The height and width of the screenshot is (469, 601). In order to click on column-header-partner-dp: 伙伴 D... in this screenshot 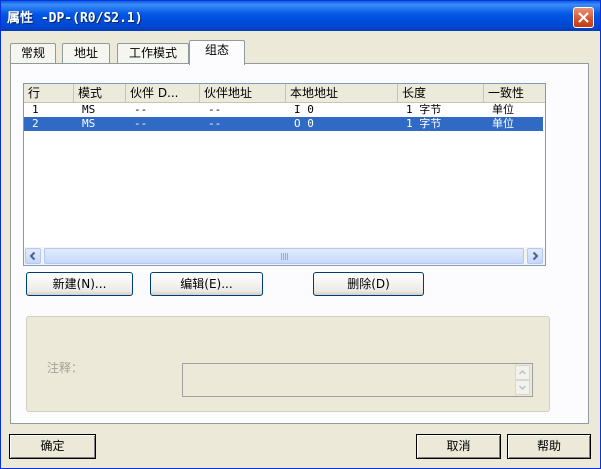, I will do `click(163, 93)`.